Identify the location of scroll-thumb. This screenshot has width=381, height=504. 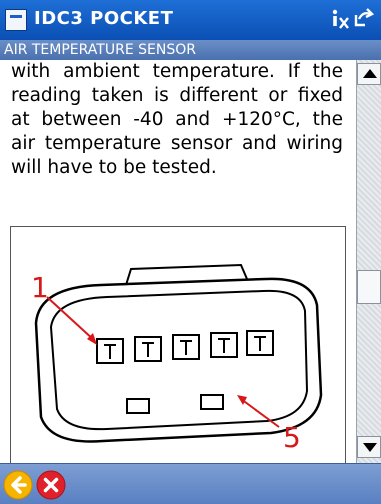
(369, 287).